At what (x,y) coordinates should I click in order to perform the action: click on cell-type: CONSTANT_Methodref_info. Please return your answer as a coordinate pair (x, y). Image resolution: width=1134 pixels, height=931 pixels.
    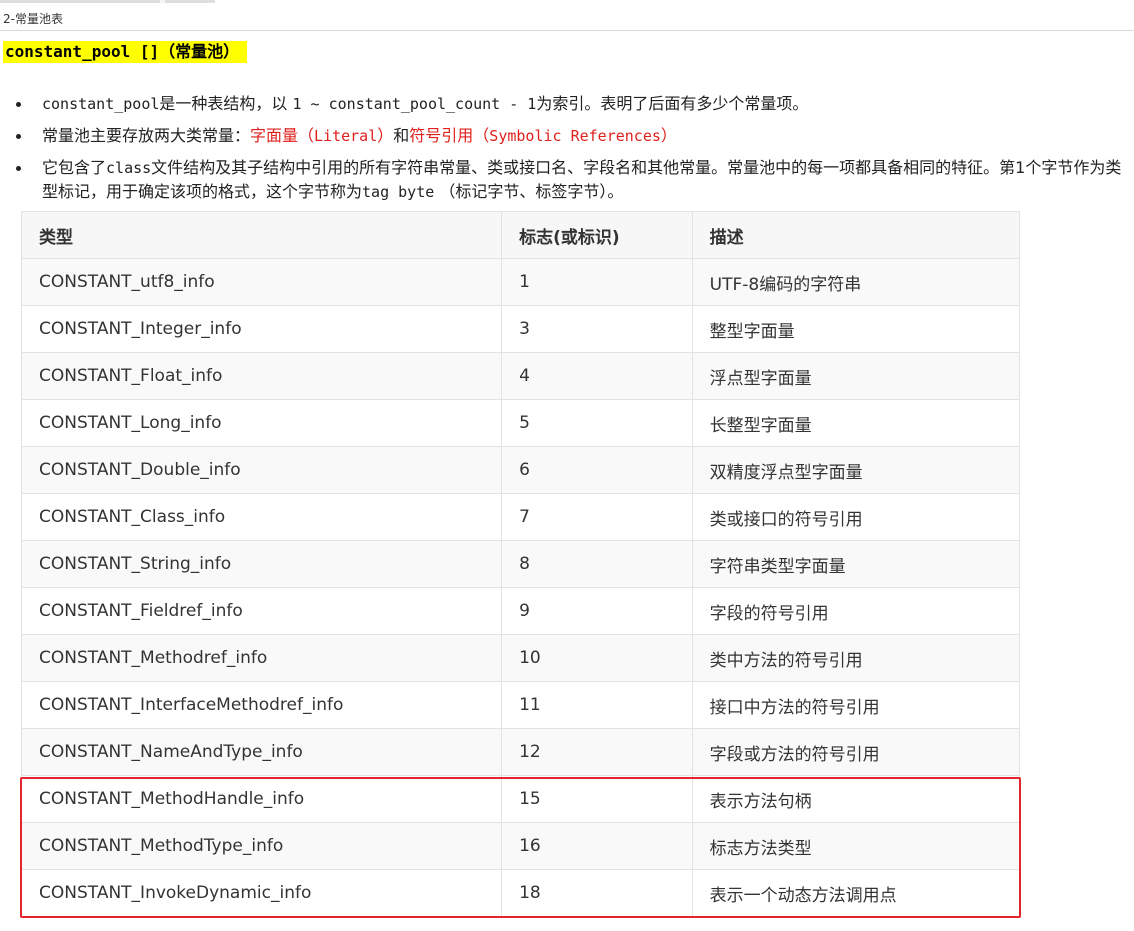
    Looking at the image, I should click on (261, 658).